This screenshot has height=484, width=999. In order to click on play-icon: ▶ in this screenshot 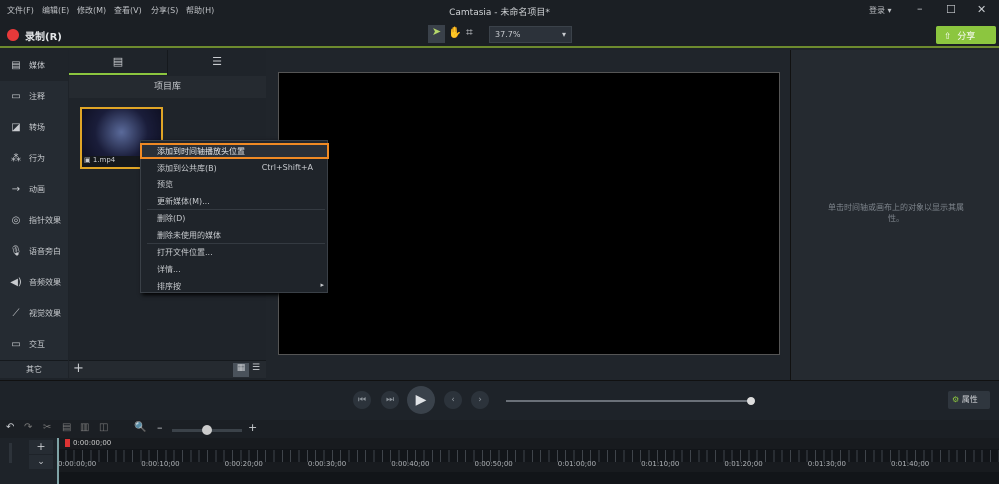, I will do `click(421, 400)`.